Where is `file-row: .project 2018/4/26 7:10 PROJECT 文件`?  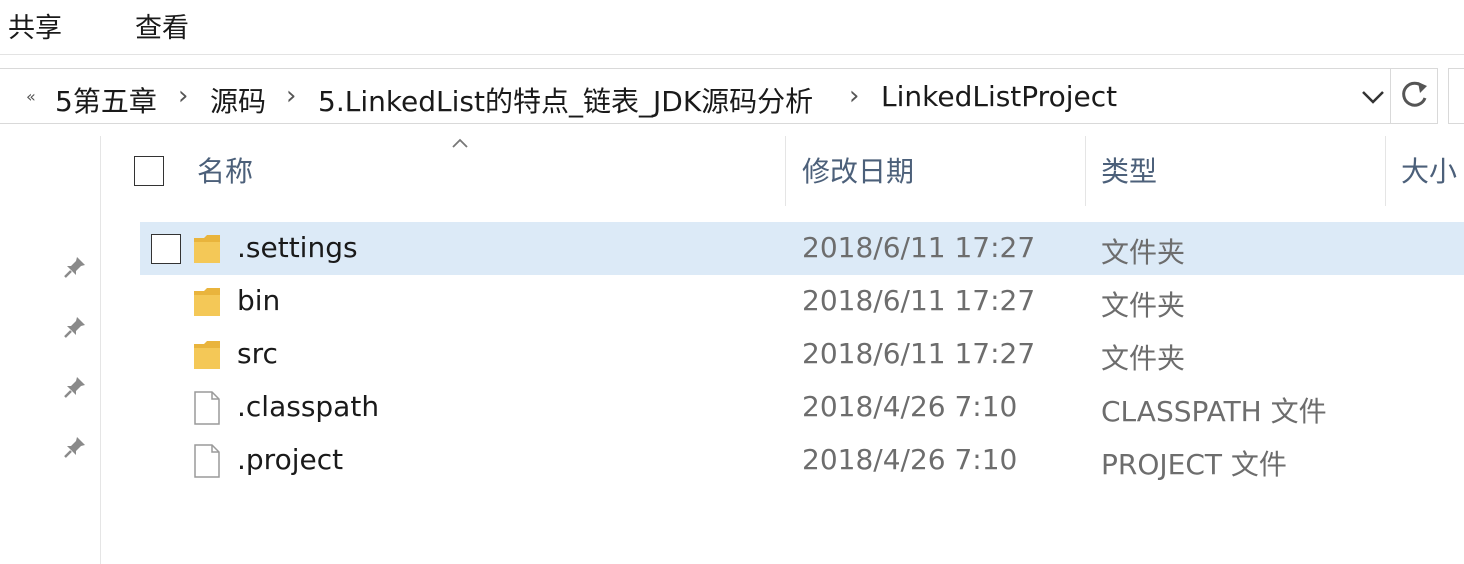 file-row: .project 2018/4/26 7:10 PROJECT 文件 is located at coordinates (802, 460).